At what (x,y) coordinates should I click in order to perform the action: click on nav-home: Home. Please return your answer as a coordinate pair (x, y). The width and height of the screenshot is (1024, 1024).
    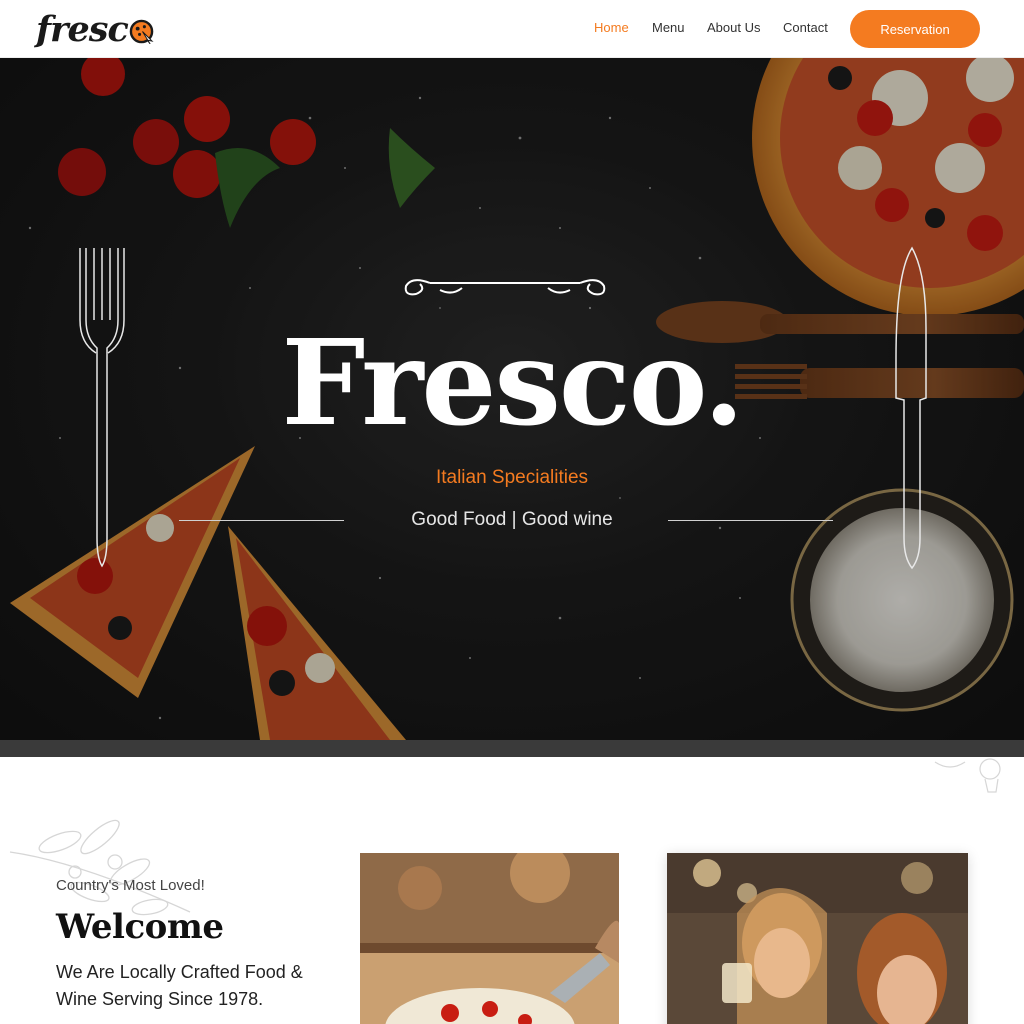
    Looking at the image, I should click on (611, 27).